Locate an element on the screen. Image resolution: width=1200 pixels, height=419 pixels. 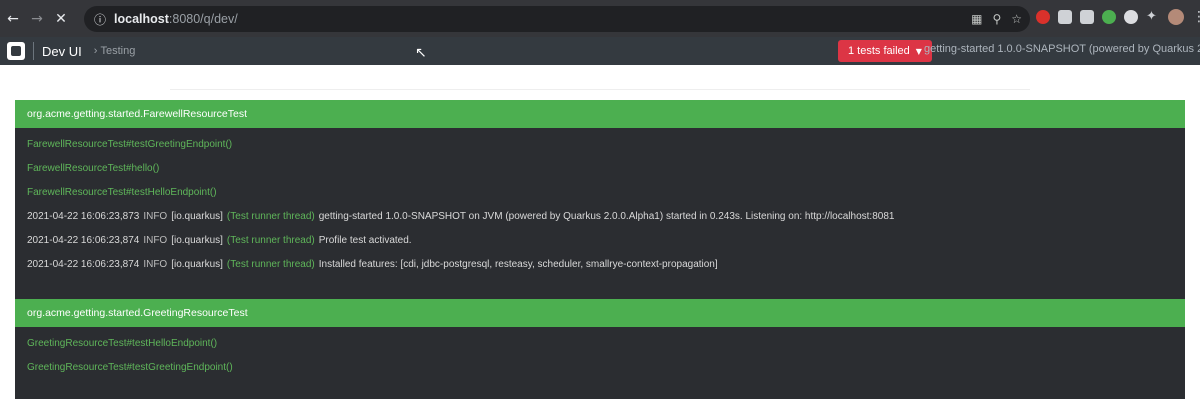
adblock-icon is located at coordinates (1043, 17).